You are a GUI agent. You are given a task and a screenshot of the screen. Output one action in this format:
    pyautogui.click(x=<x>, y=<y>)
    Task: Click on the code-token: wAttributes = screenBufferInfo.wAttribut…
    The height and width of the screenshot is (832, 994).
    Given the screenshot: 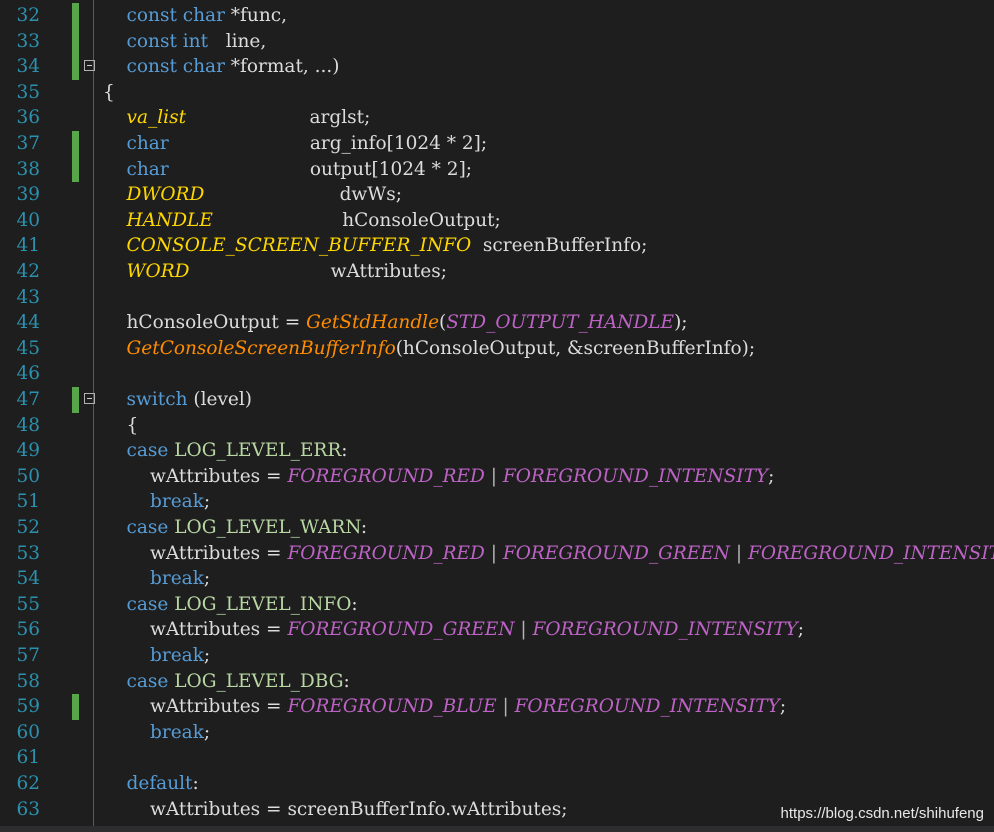 What is the action you would take?
    pyautogui.click(x=335, y=809)
    